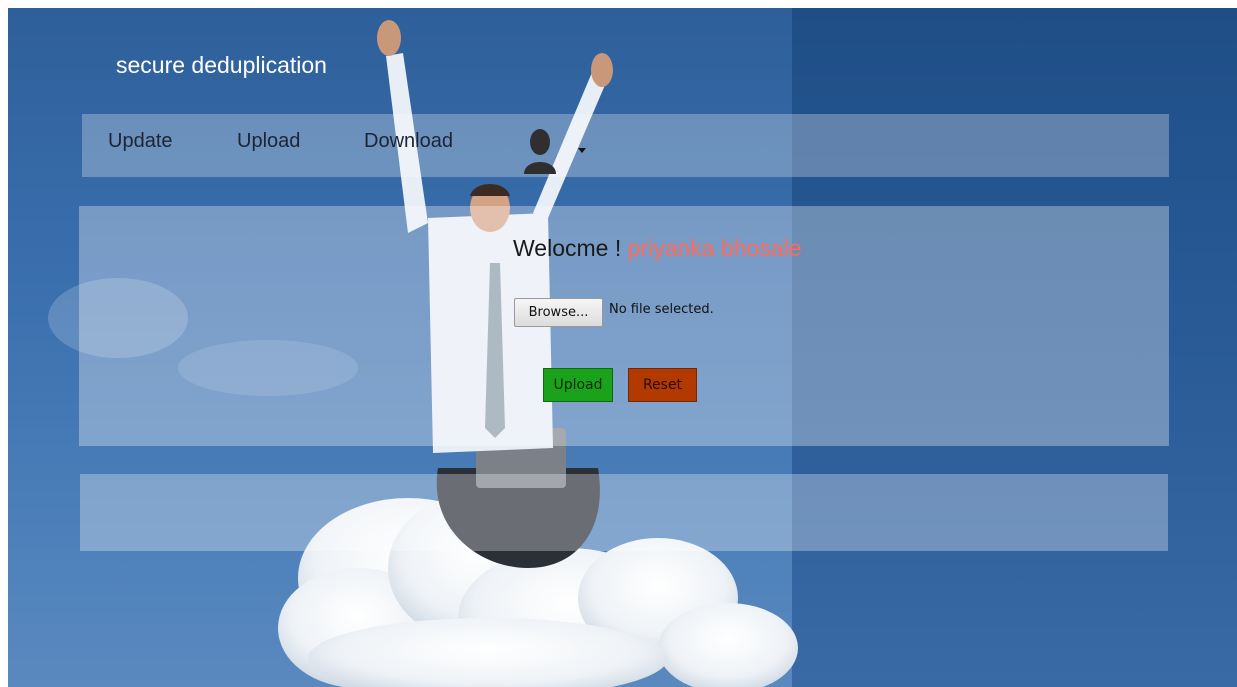  I want to click on chevron-down-icon, so click(582, 150).